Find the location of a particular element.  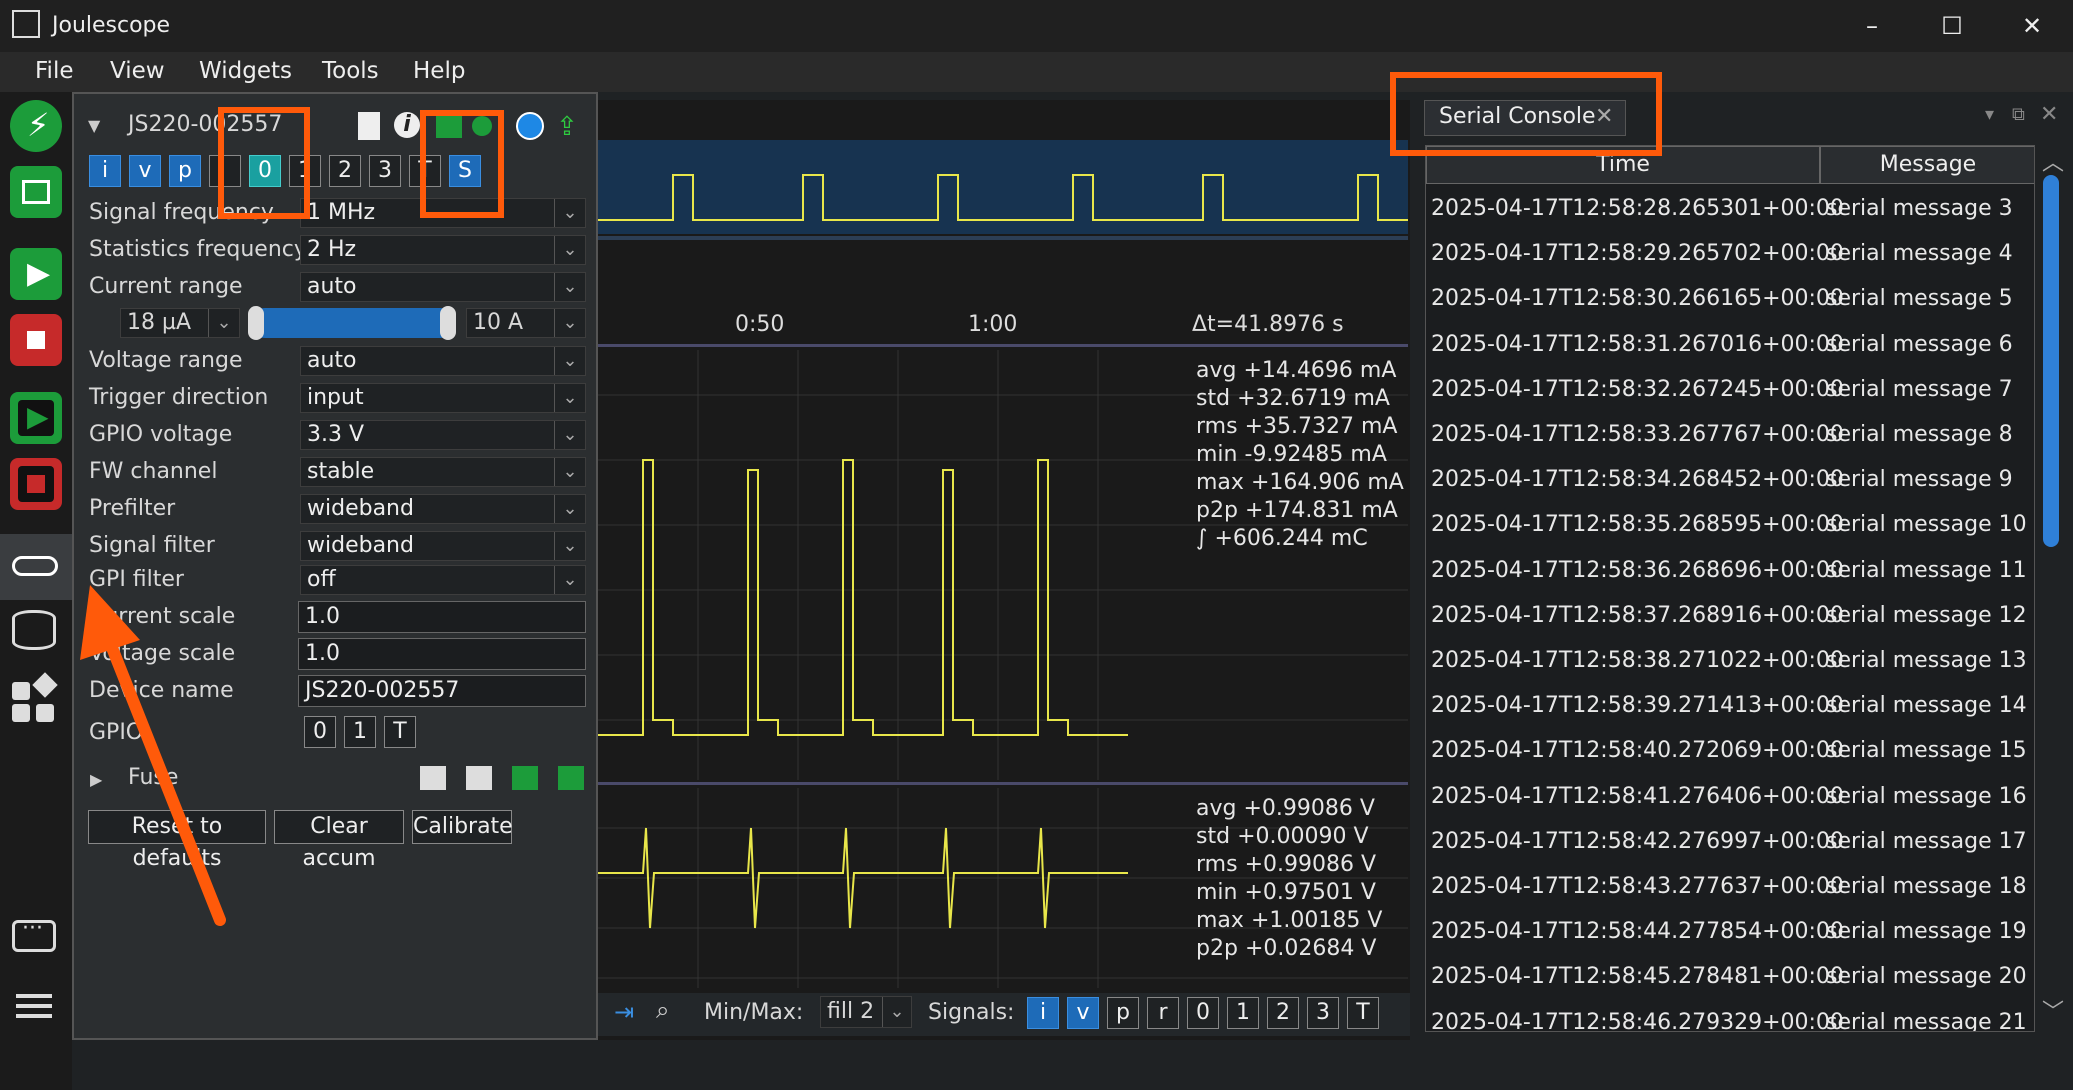

voltage-scale-input: 1.0 is located at coordinates (442, 654).